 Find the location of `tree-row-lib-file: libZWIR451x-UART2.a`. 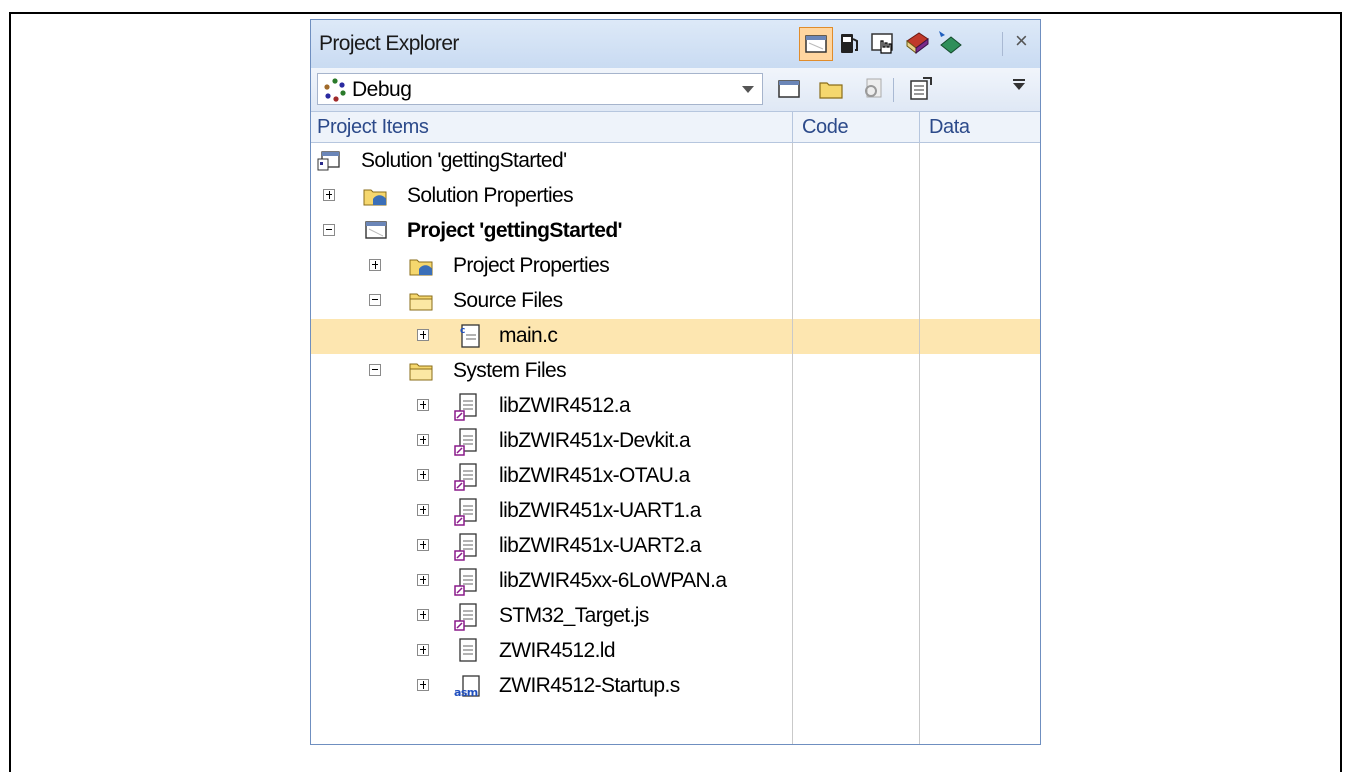

tree-row-lib-file: libZWIR451x-UART2.a is located at coordinates (675, 546).